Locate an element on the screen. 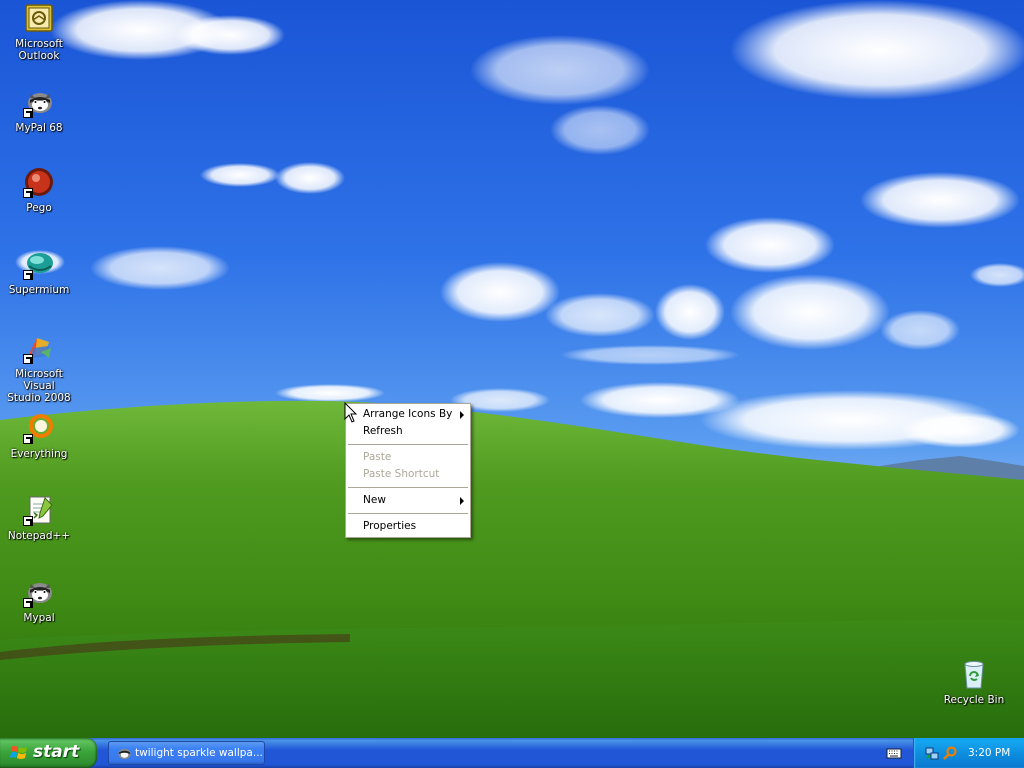  taskbar: start twilight sparkle wallpa... 3:20 PM is located at coordinates (512, 753).